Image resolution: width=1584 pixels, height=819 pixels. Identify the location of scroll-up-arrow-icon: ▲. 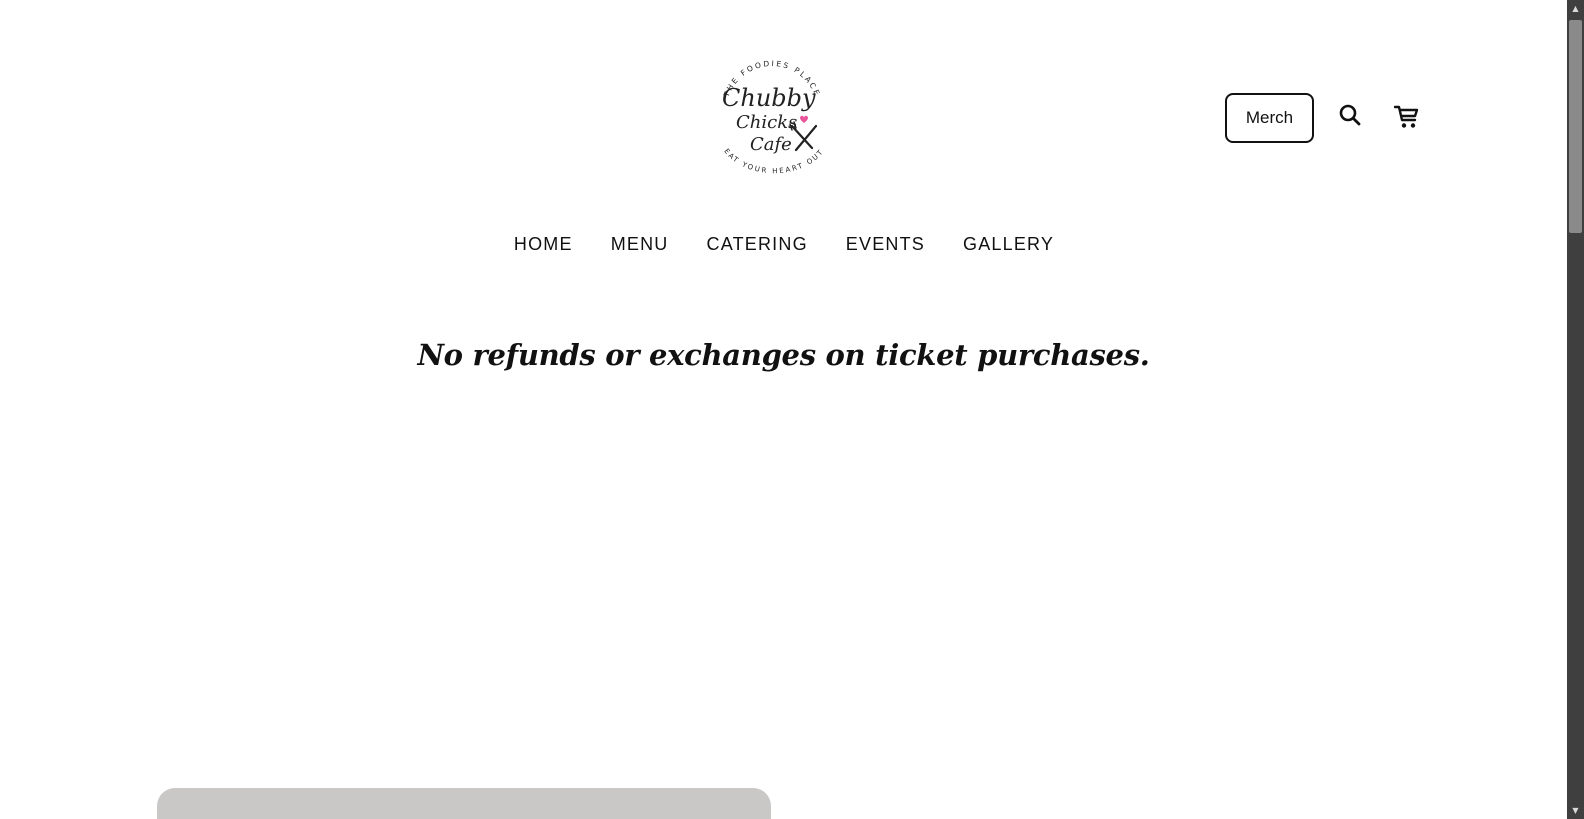
(1575, 8).